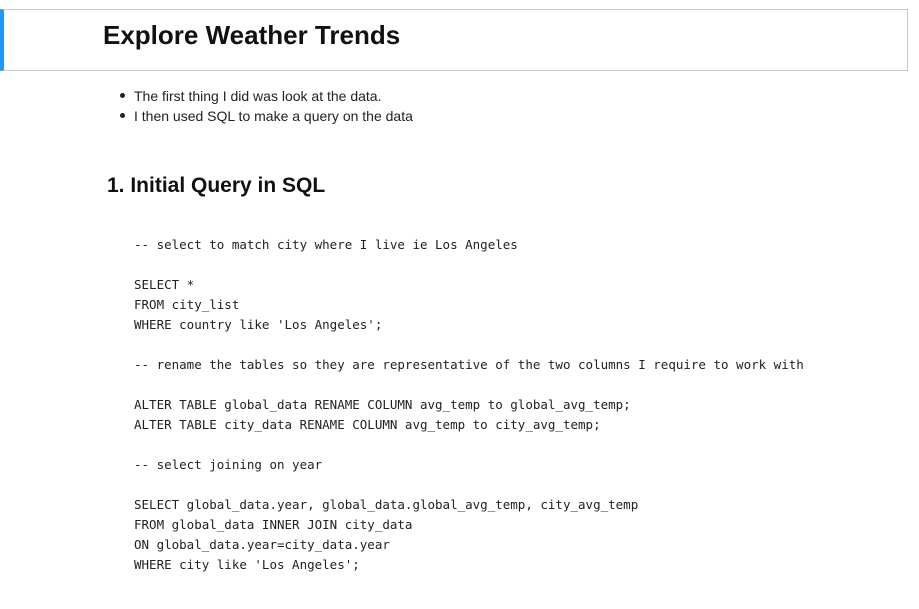  I want to click on code-line: WHERE city like 'Los Angeles';, so click(247, 564).